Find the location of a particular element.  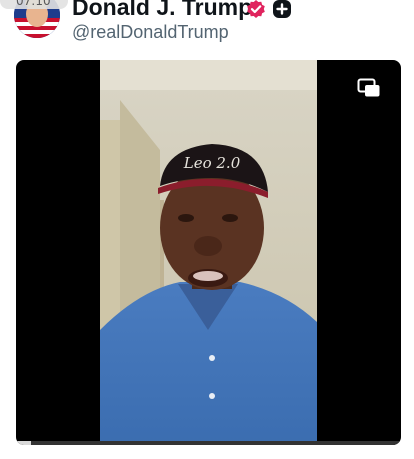

cap-text: Leo 2.0 is located at coordinates (212, 163).